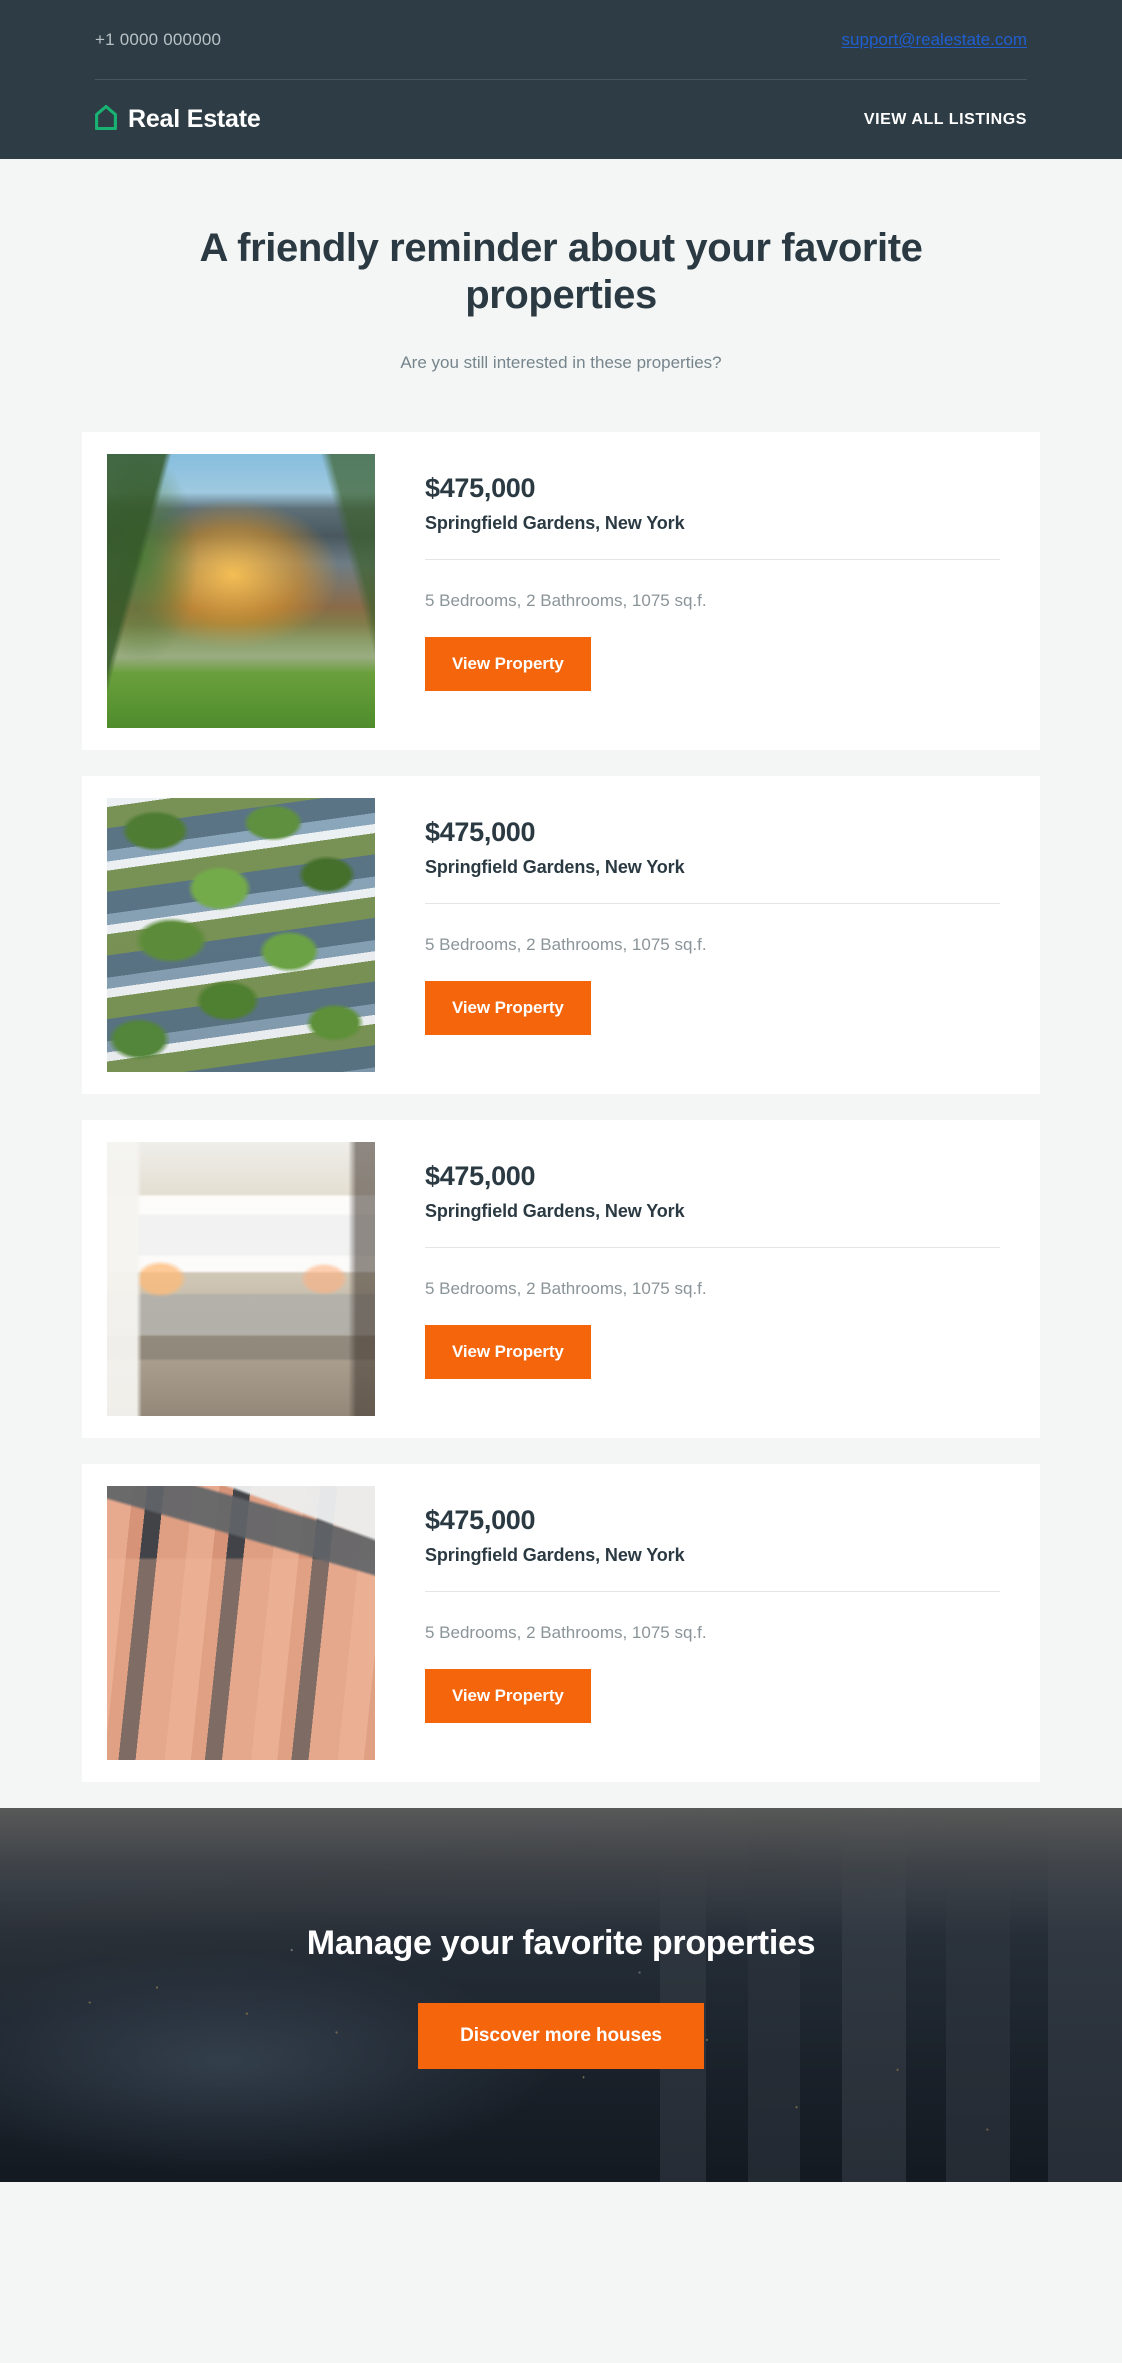 The image size is (1122, 2363). I want to click on brand-name: Real Estate, so click(194, 119).